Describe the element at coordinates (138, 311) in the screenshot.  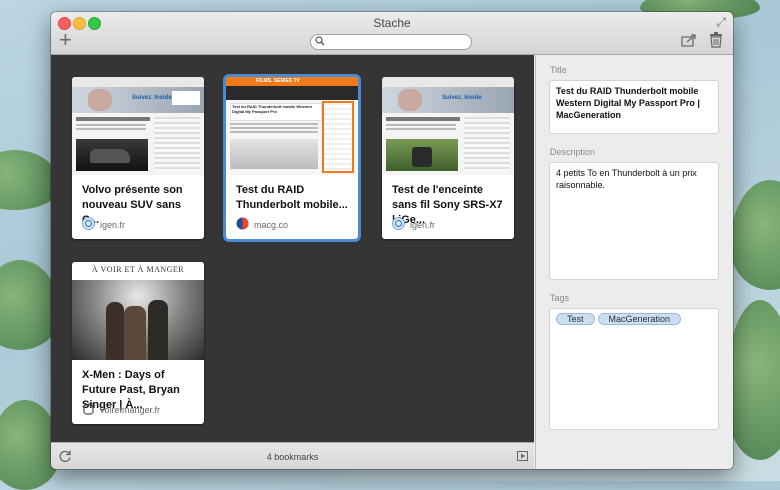
I see `page-thumbnail: À VOIR ET À MANGER` at that location.